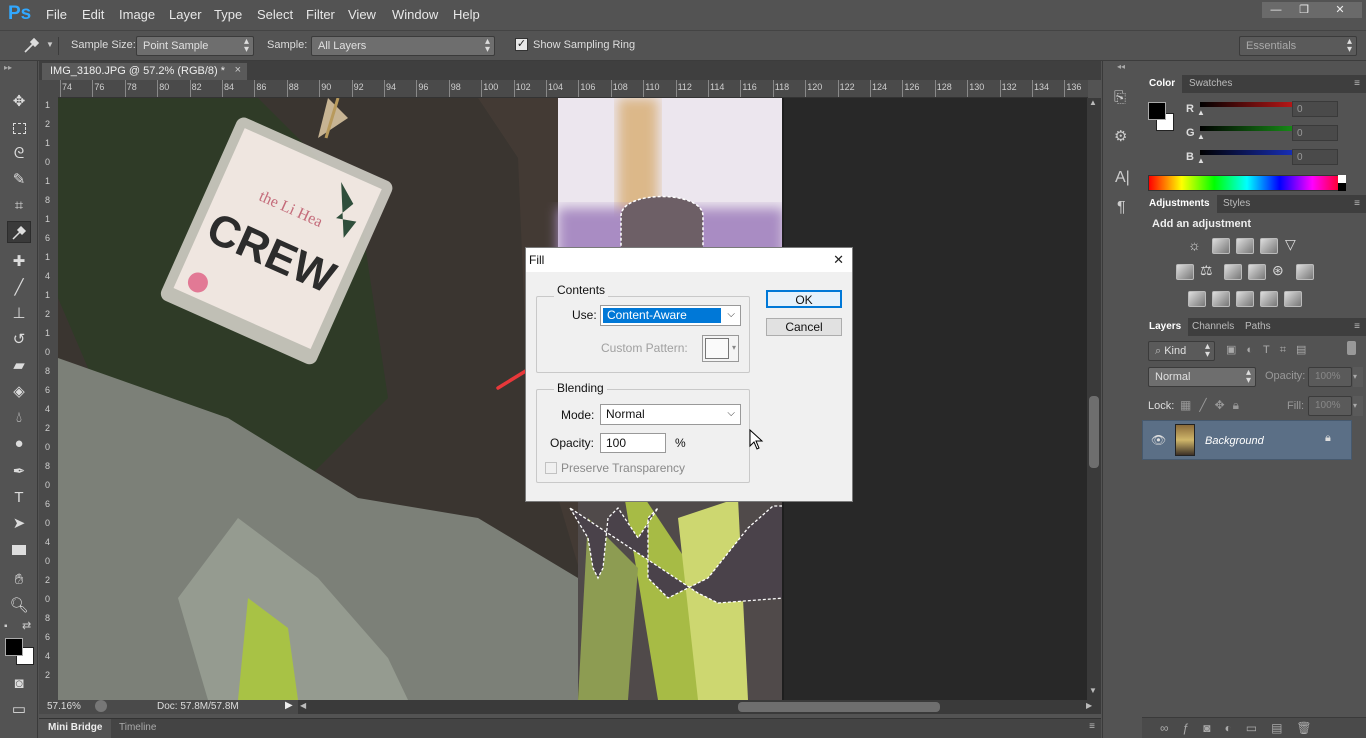  Describe the element at coordinates (19, 340) in the screenshot. I see `history-brush-tool-icon: ↺` at that location.